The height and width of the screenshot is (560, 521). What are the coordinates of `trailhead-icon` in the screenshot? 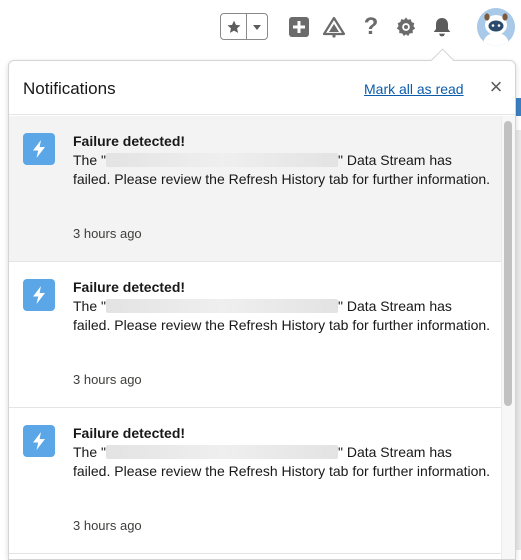 It's located at (334, 27).